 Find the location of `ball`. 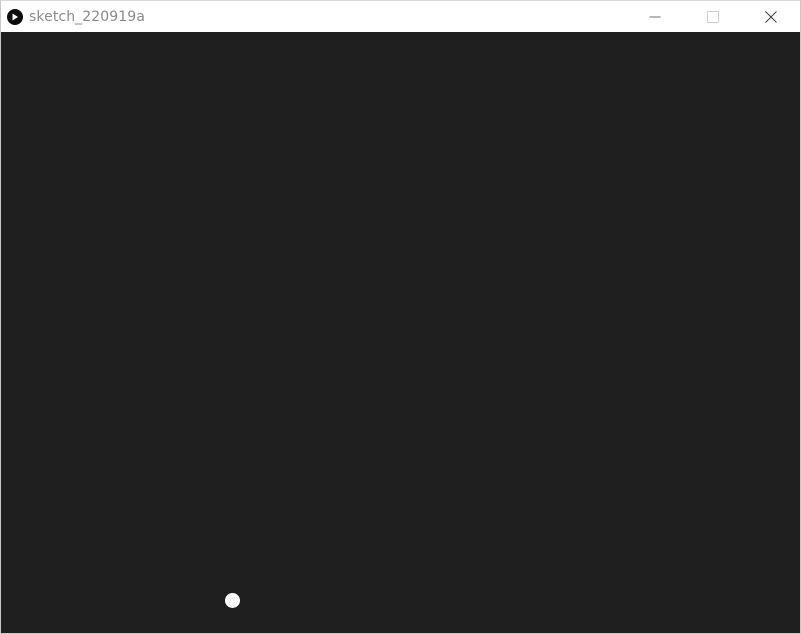

ball is located at coordinates (232, 600).